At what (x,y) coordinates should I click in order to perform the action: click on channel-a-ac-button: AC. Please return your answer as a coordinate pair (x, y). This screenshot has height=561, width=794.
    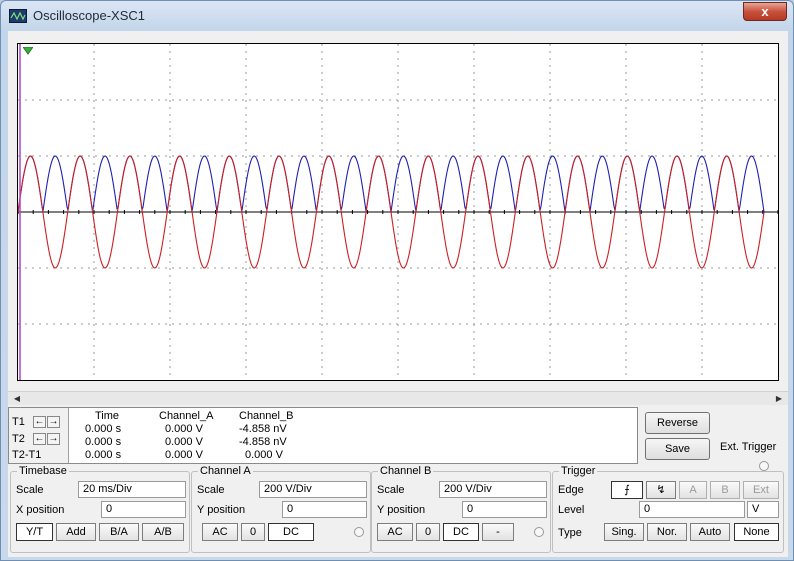
    Looking at the image, I should click on (220, 532).